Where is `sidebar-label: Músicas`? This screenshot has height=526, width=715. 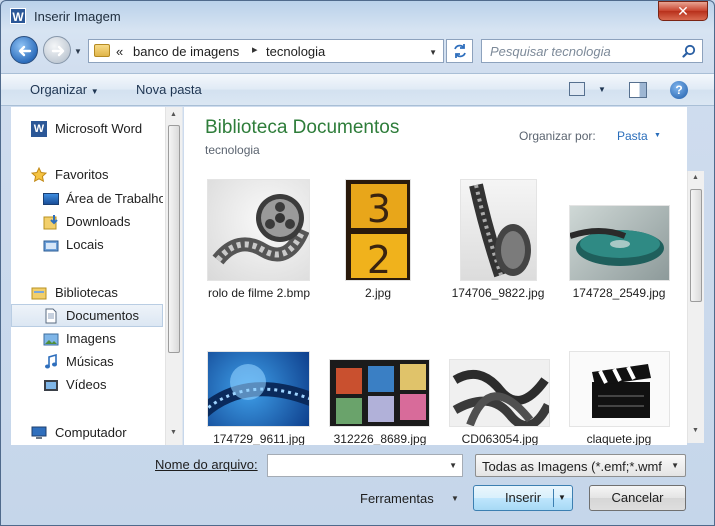
sidebar-label: Músicas is located at coordinates (90, 361).